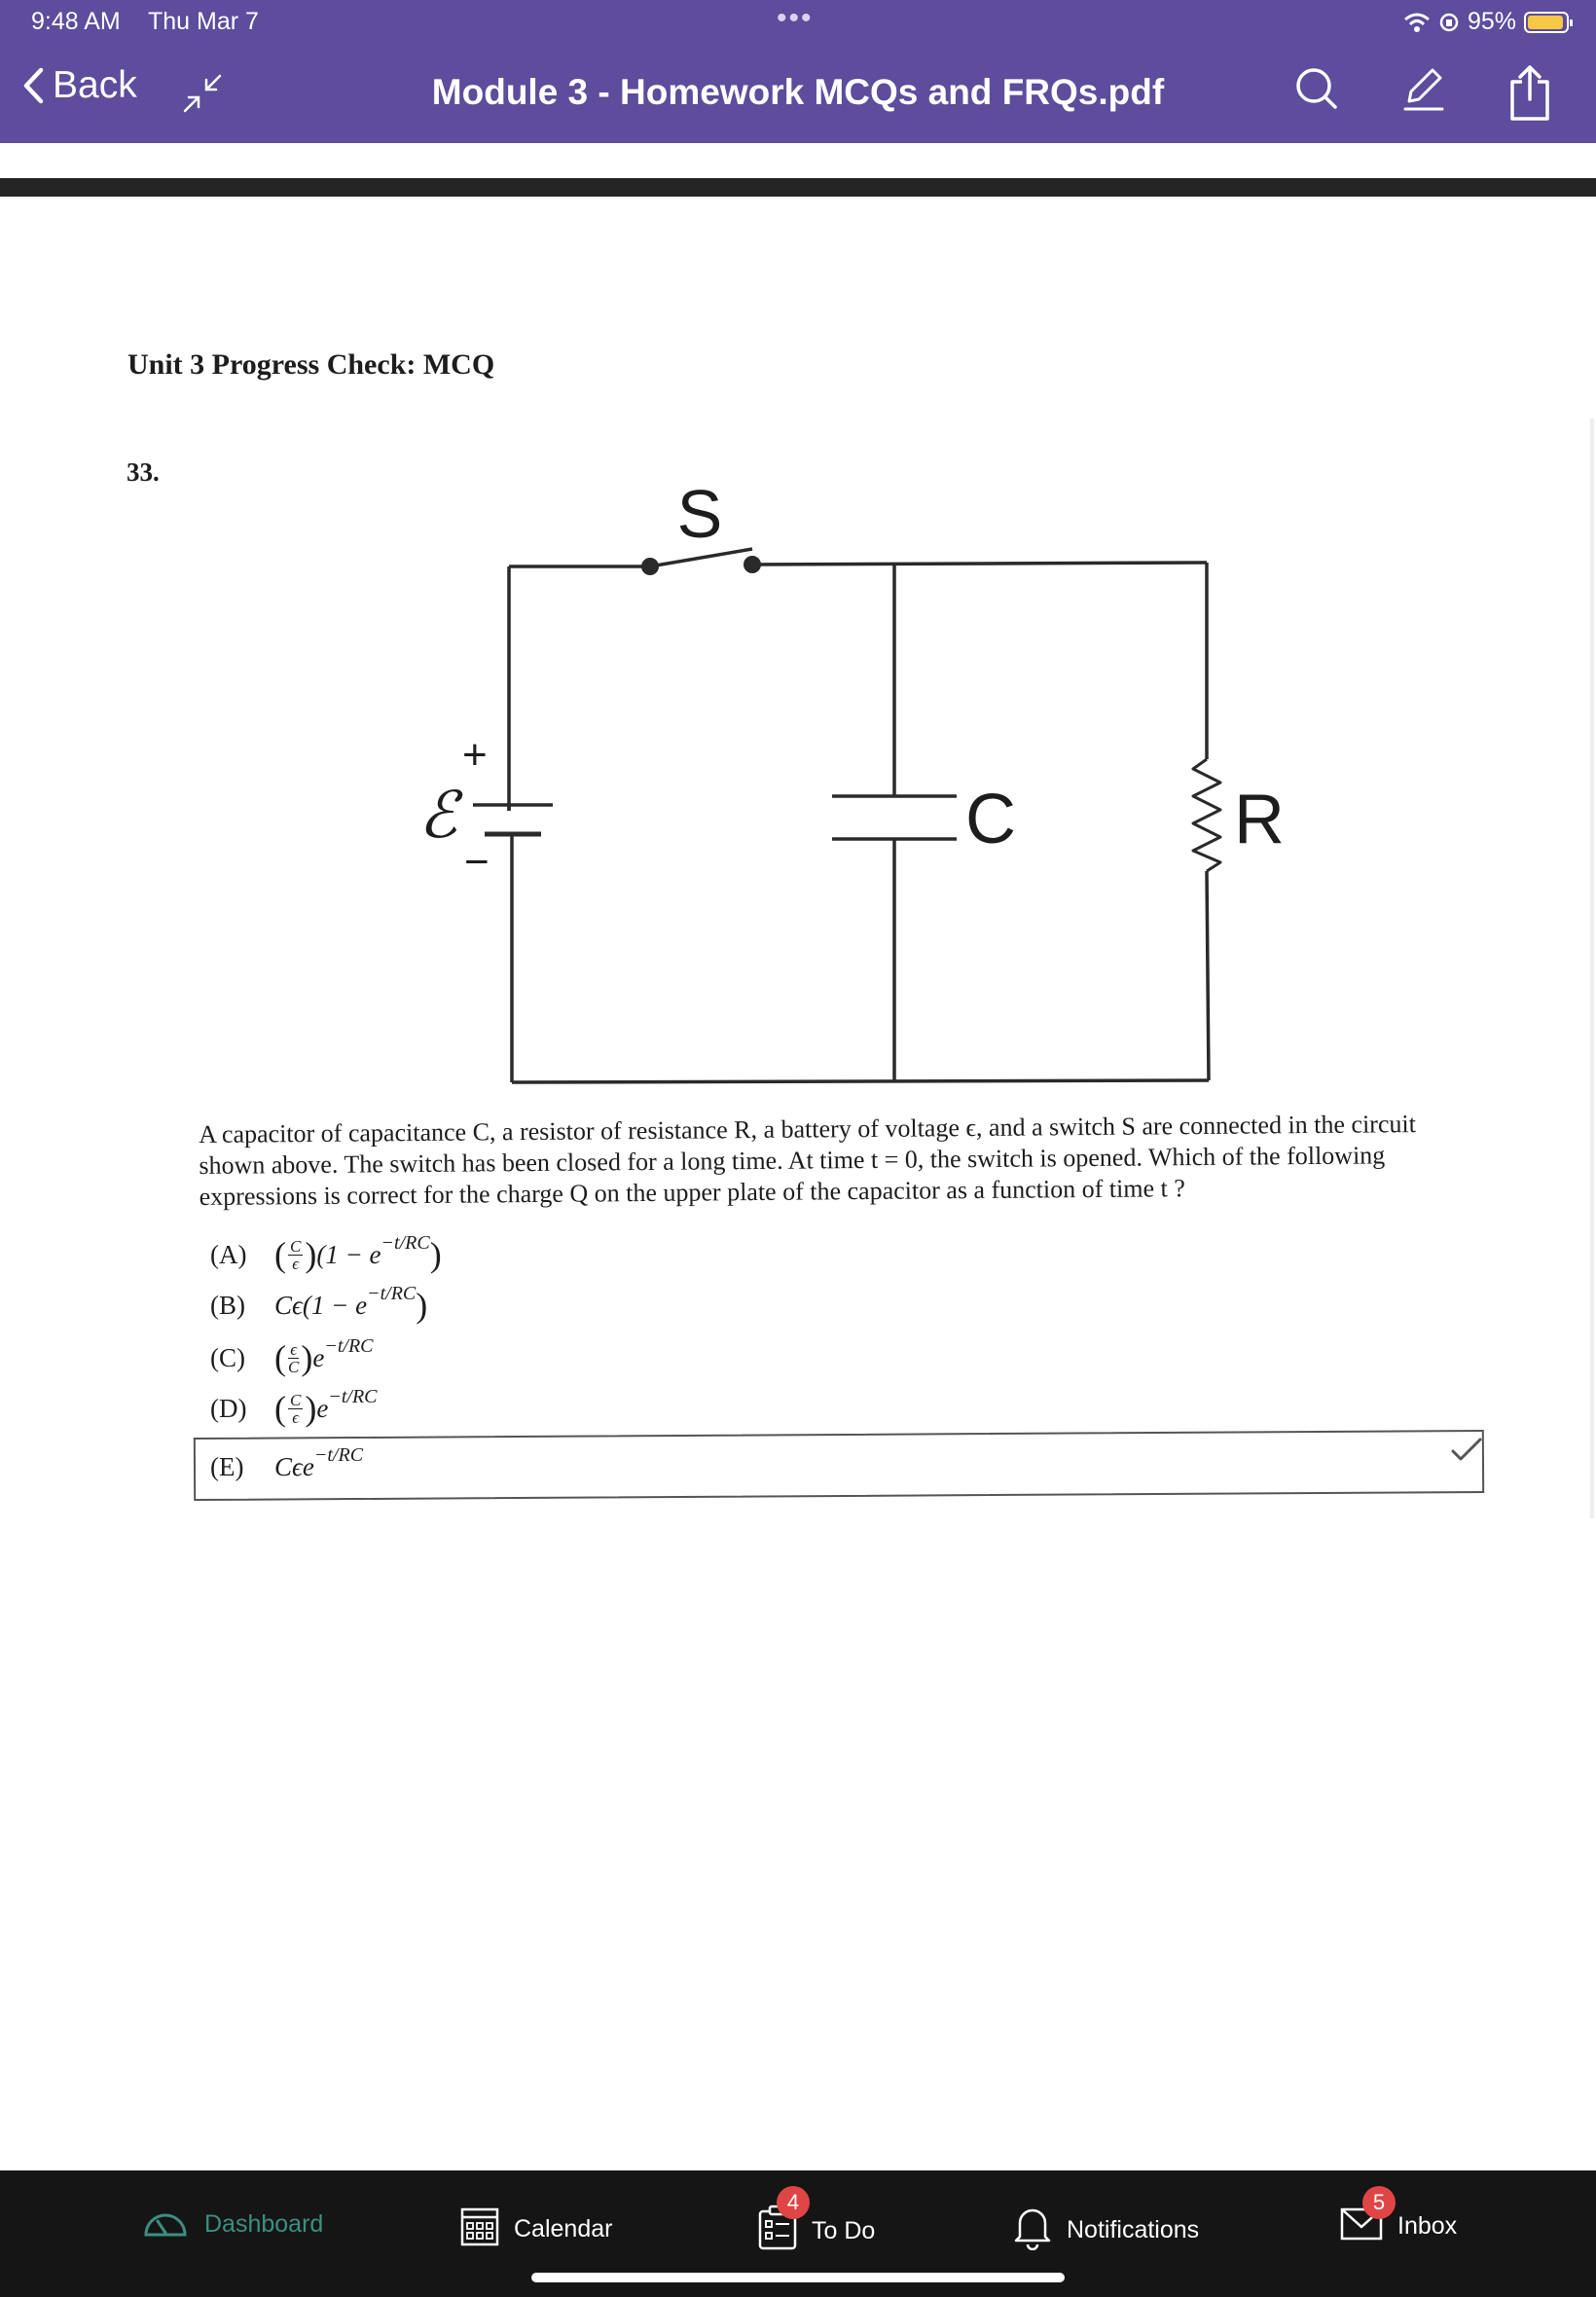  I want to click on answer-expression: ( Cϵ ) (1 − e −t/RC ), so click(358, 1253).